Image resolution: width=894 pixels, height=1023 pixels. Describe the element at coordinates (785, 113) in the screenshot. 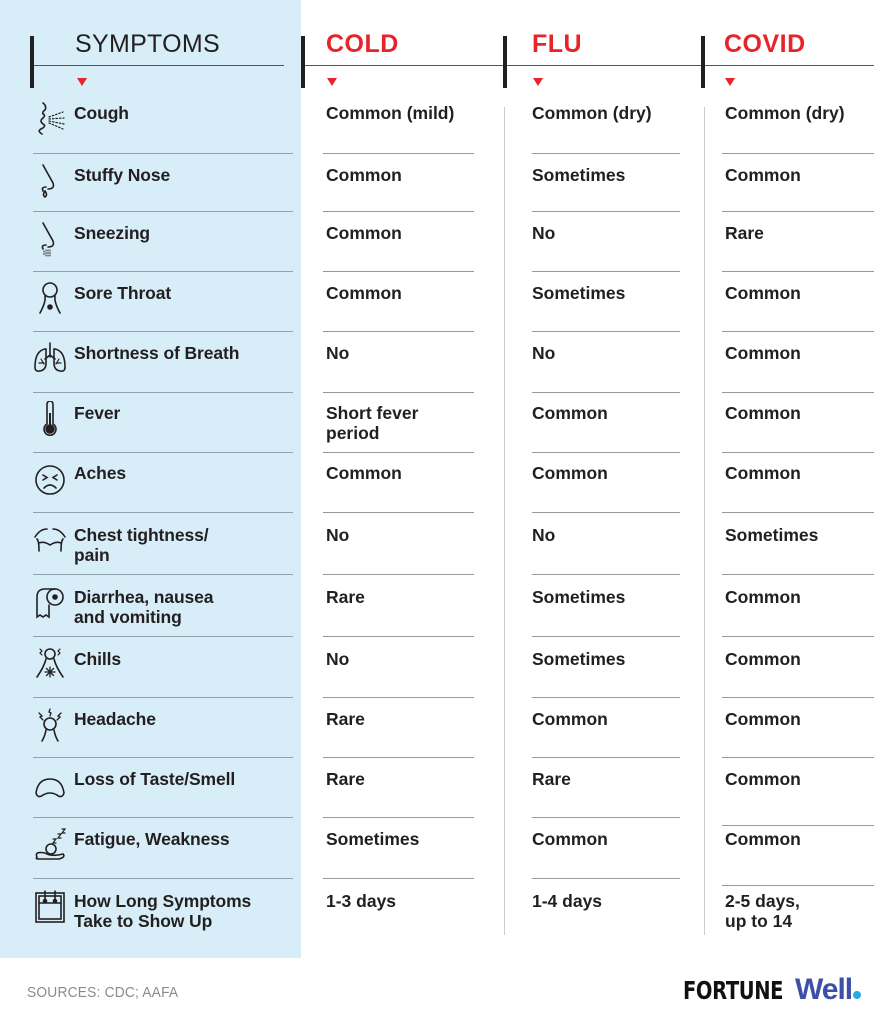

I see `covid-cell: Common (dry)` at that location.